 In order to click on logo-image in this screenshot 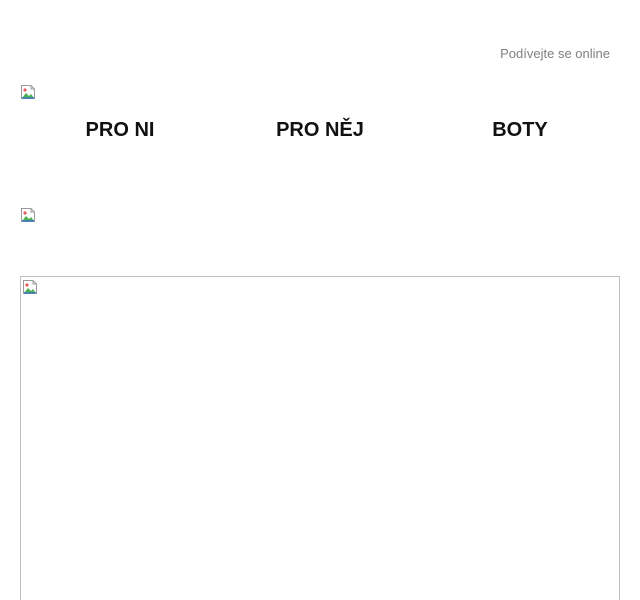, I will do `click(28, 92)`.